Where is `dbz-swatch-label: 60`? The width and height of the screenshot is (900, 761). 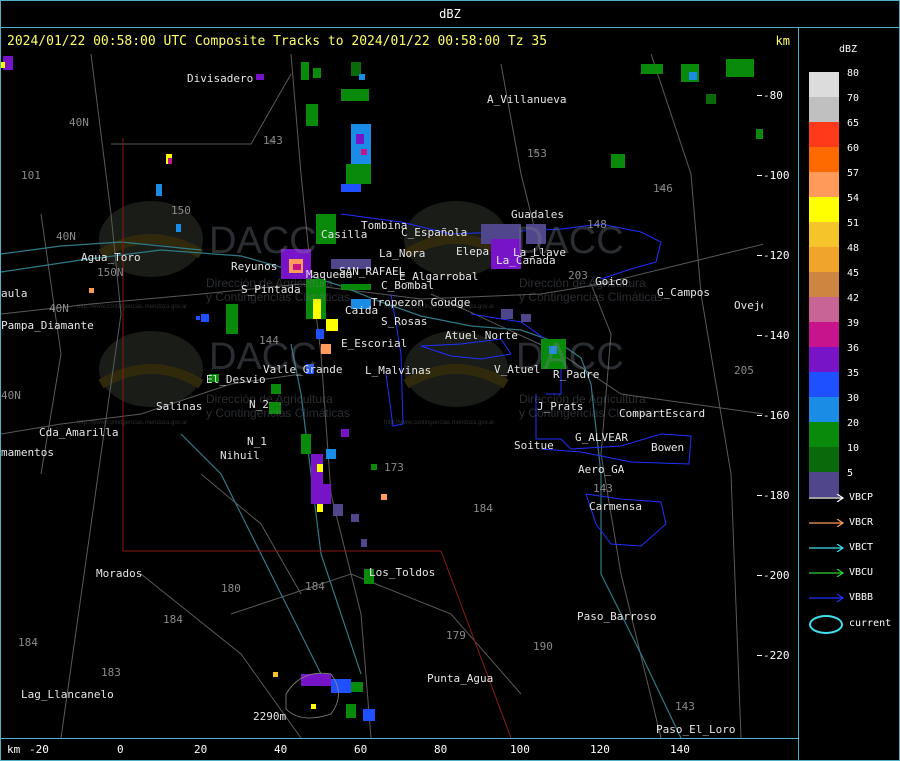 dbz-swatch-label: 60 is located at coordinates (853, 148).